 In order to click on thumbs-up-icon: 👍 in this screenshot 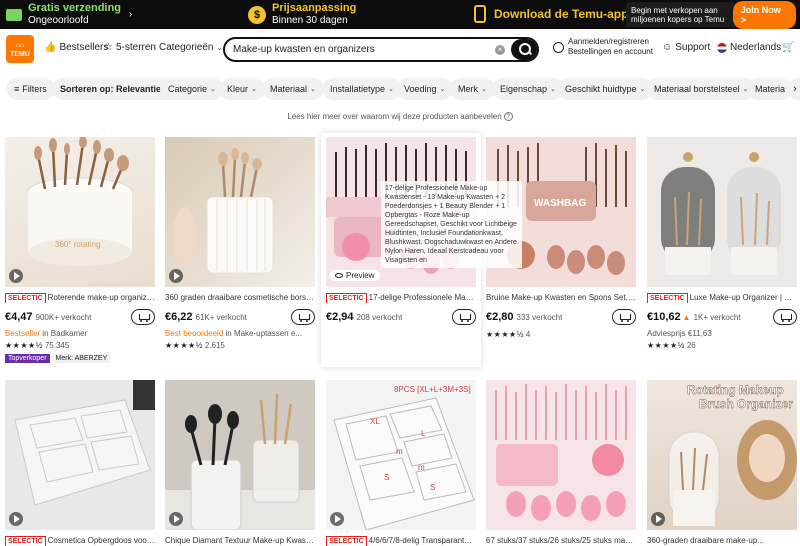, I will do `click(50, 47)`.